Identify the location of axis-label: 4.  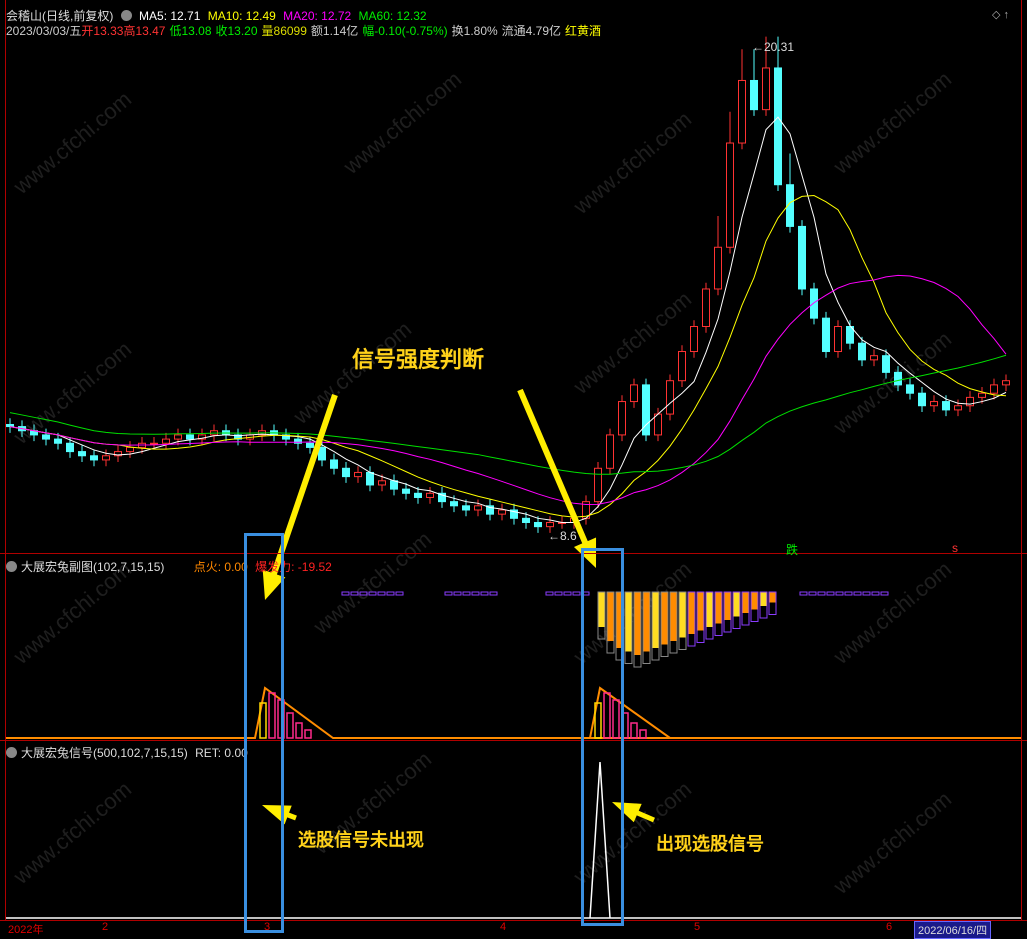
(503, 927).